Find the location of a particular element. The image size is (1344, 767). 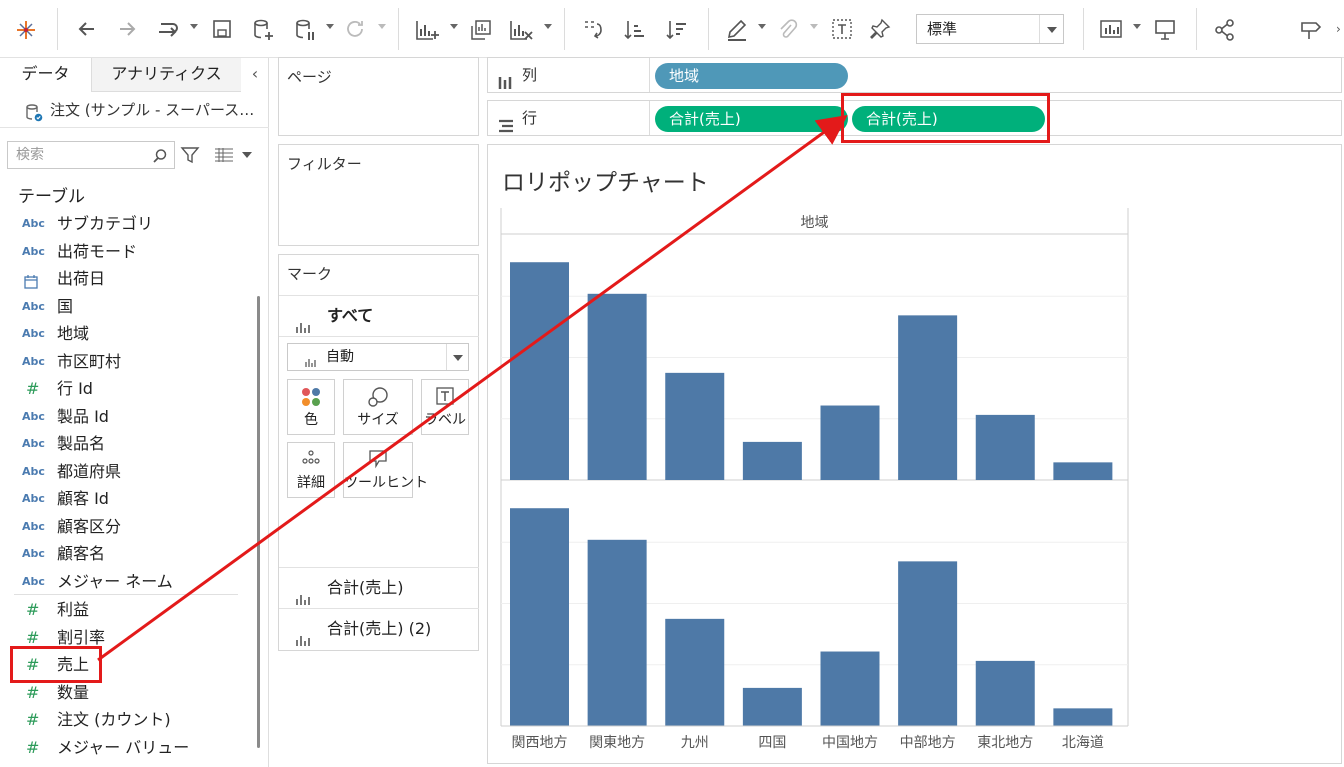

marks-tab-sales-2: 合計(売上) (2) is located at coordinates (379, 628).